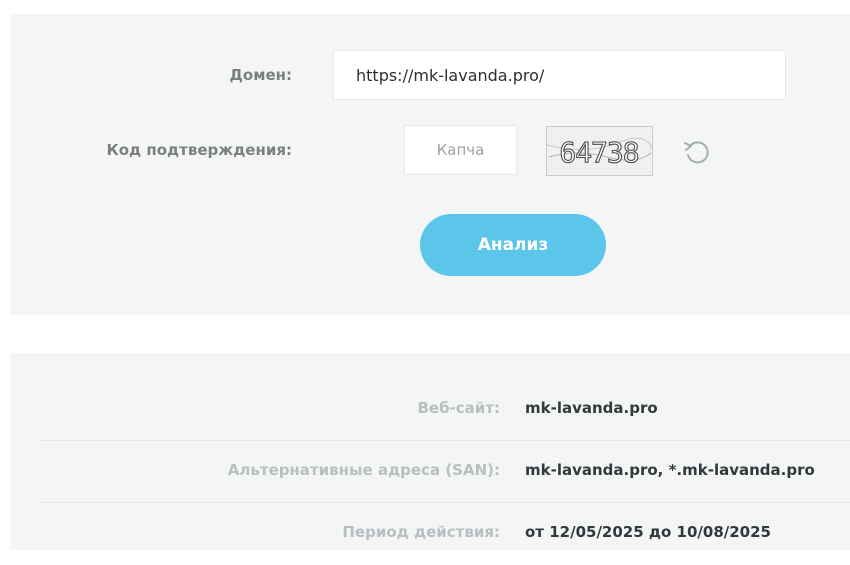  I want to click on domain-label: Домен:, so click(260, 75).